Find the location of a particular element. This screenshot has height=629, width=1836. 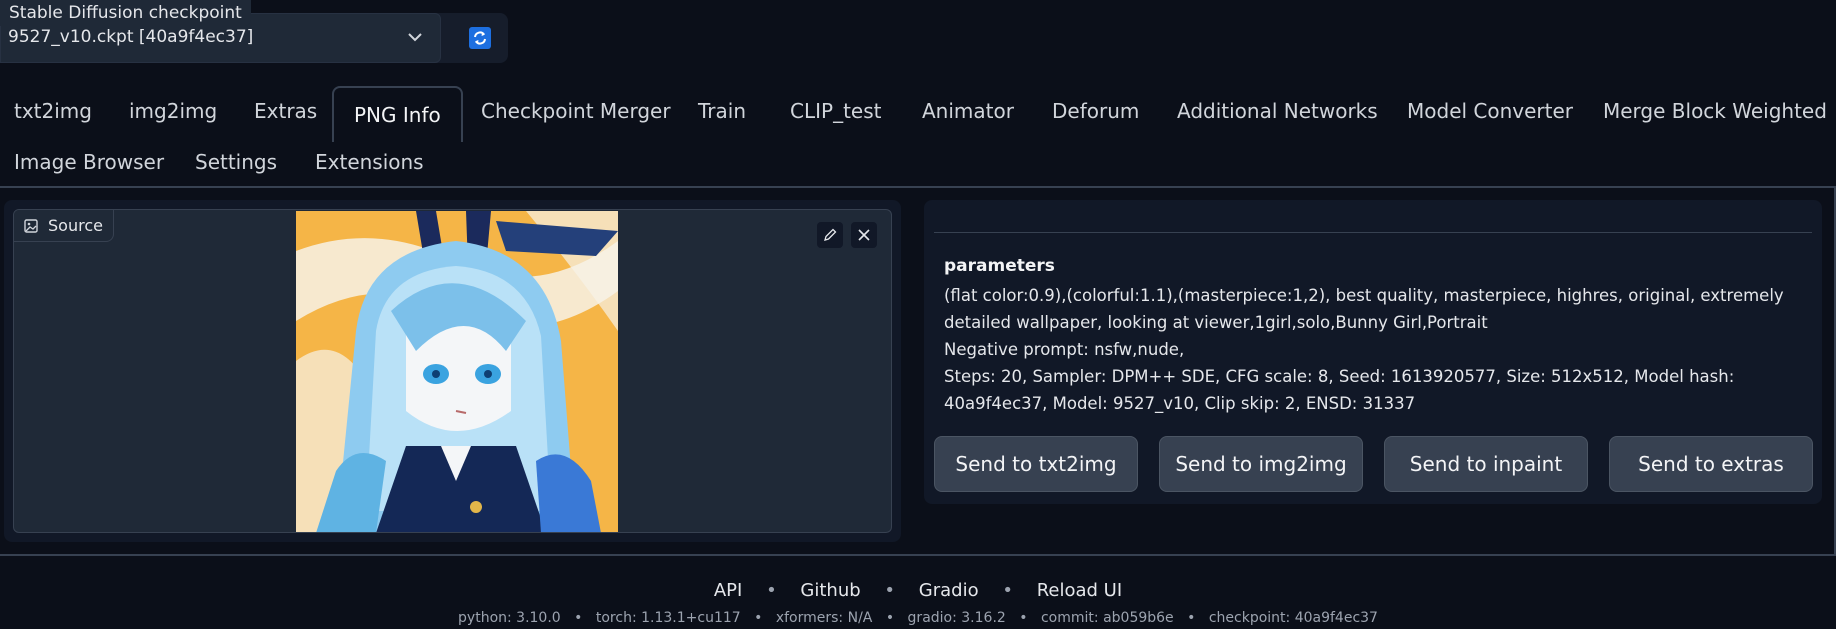

send-to-inpaint-button: Send to inpaint is located at coordinates (1486, 464).